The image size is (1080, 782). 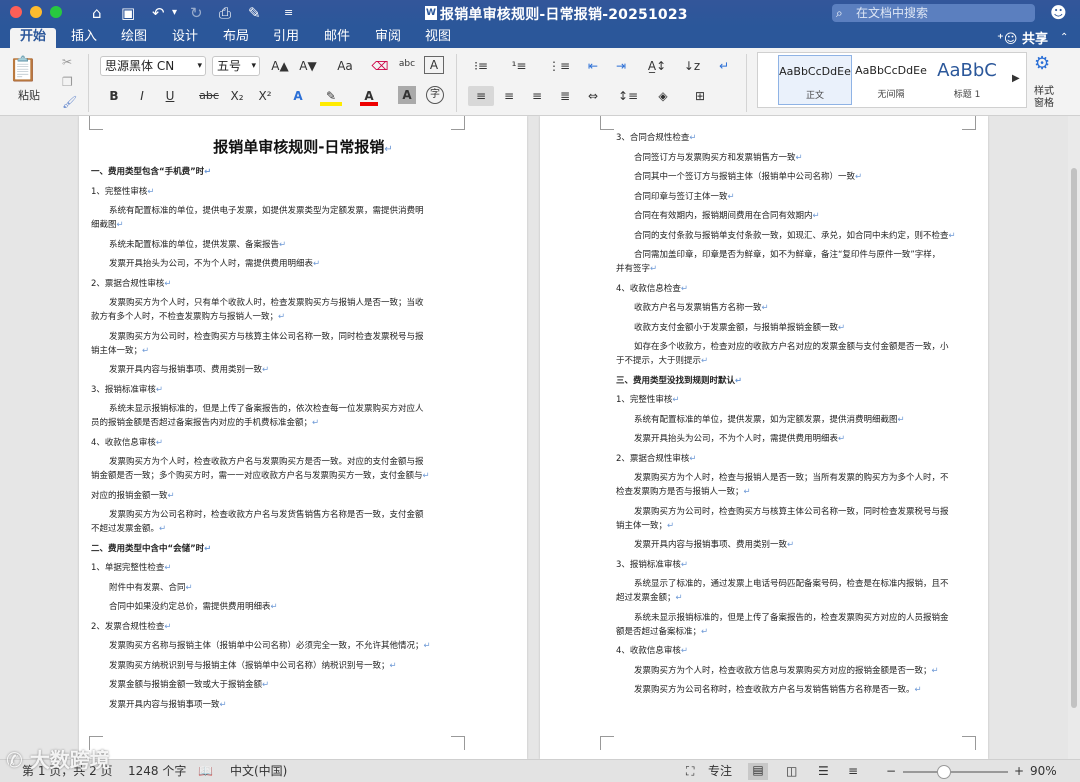 I want to click on zoom-level: 90%, so click(x=1043, y=771).